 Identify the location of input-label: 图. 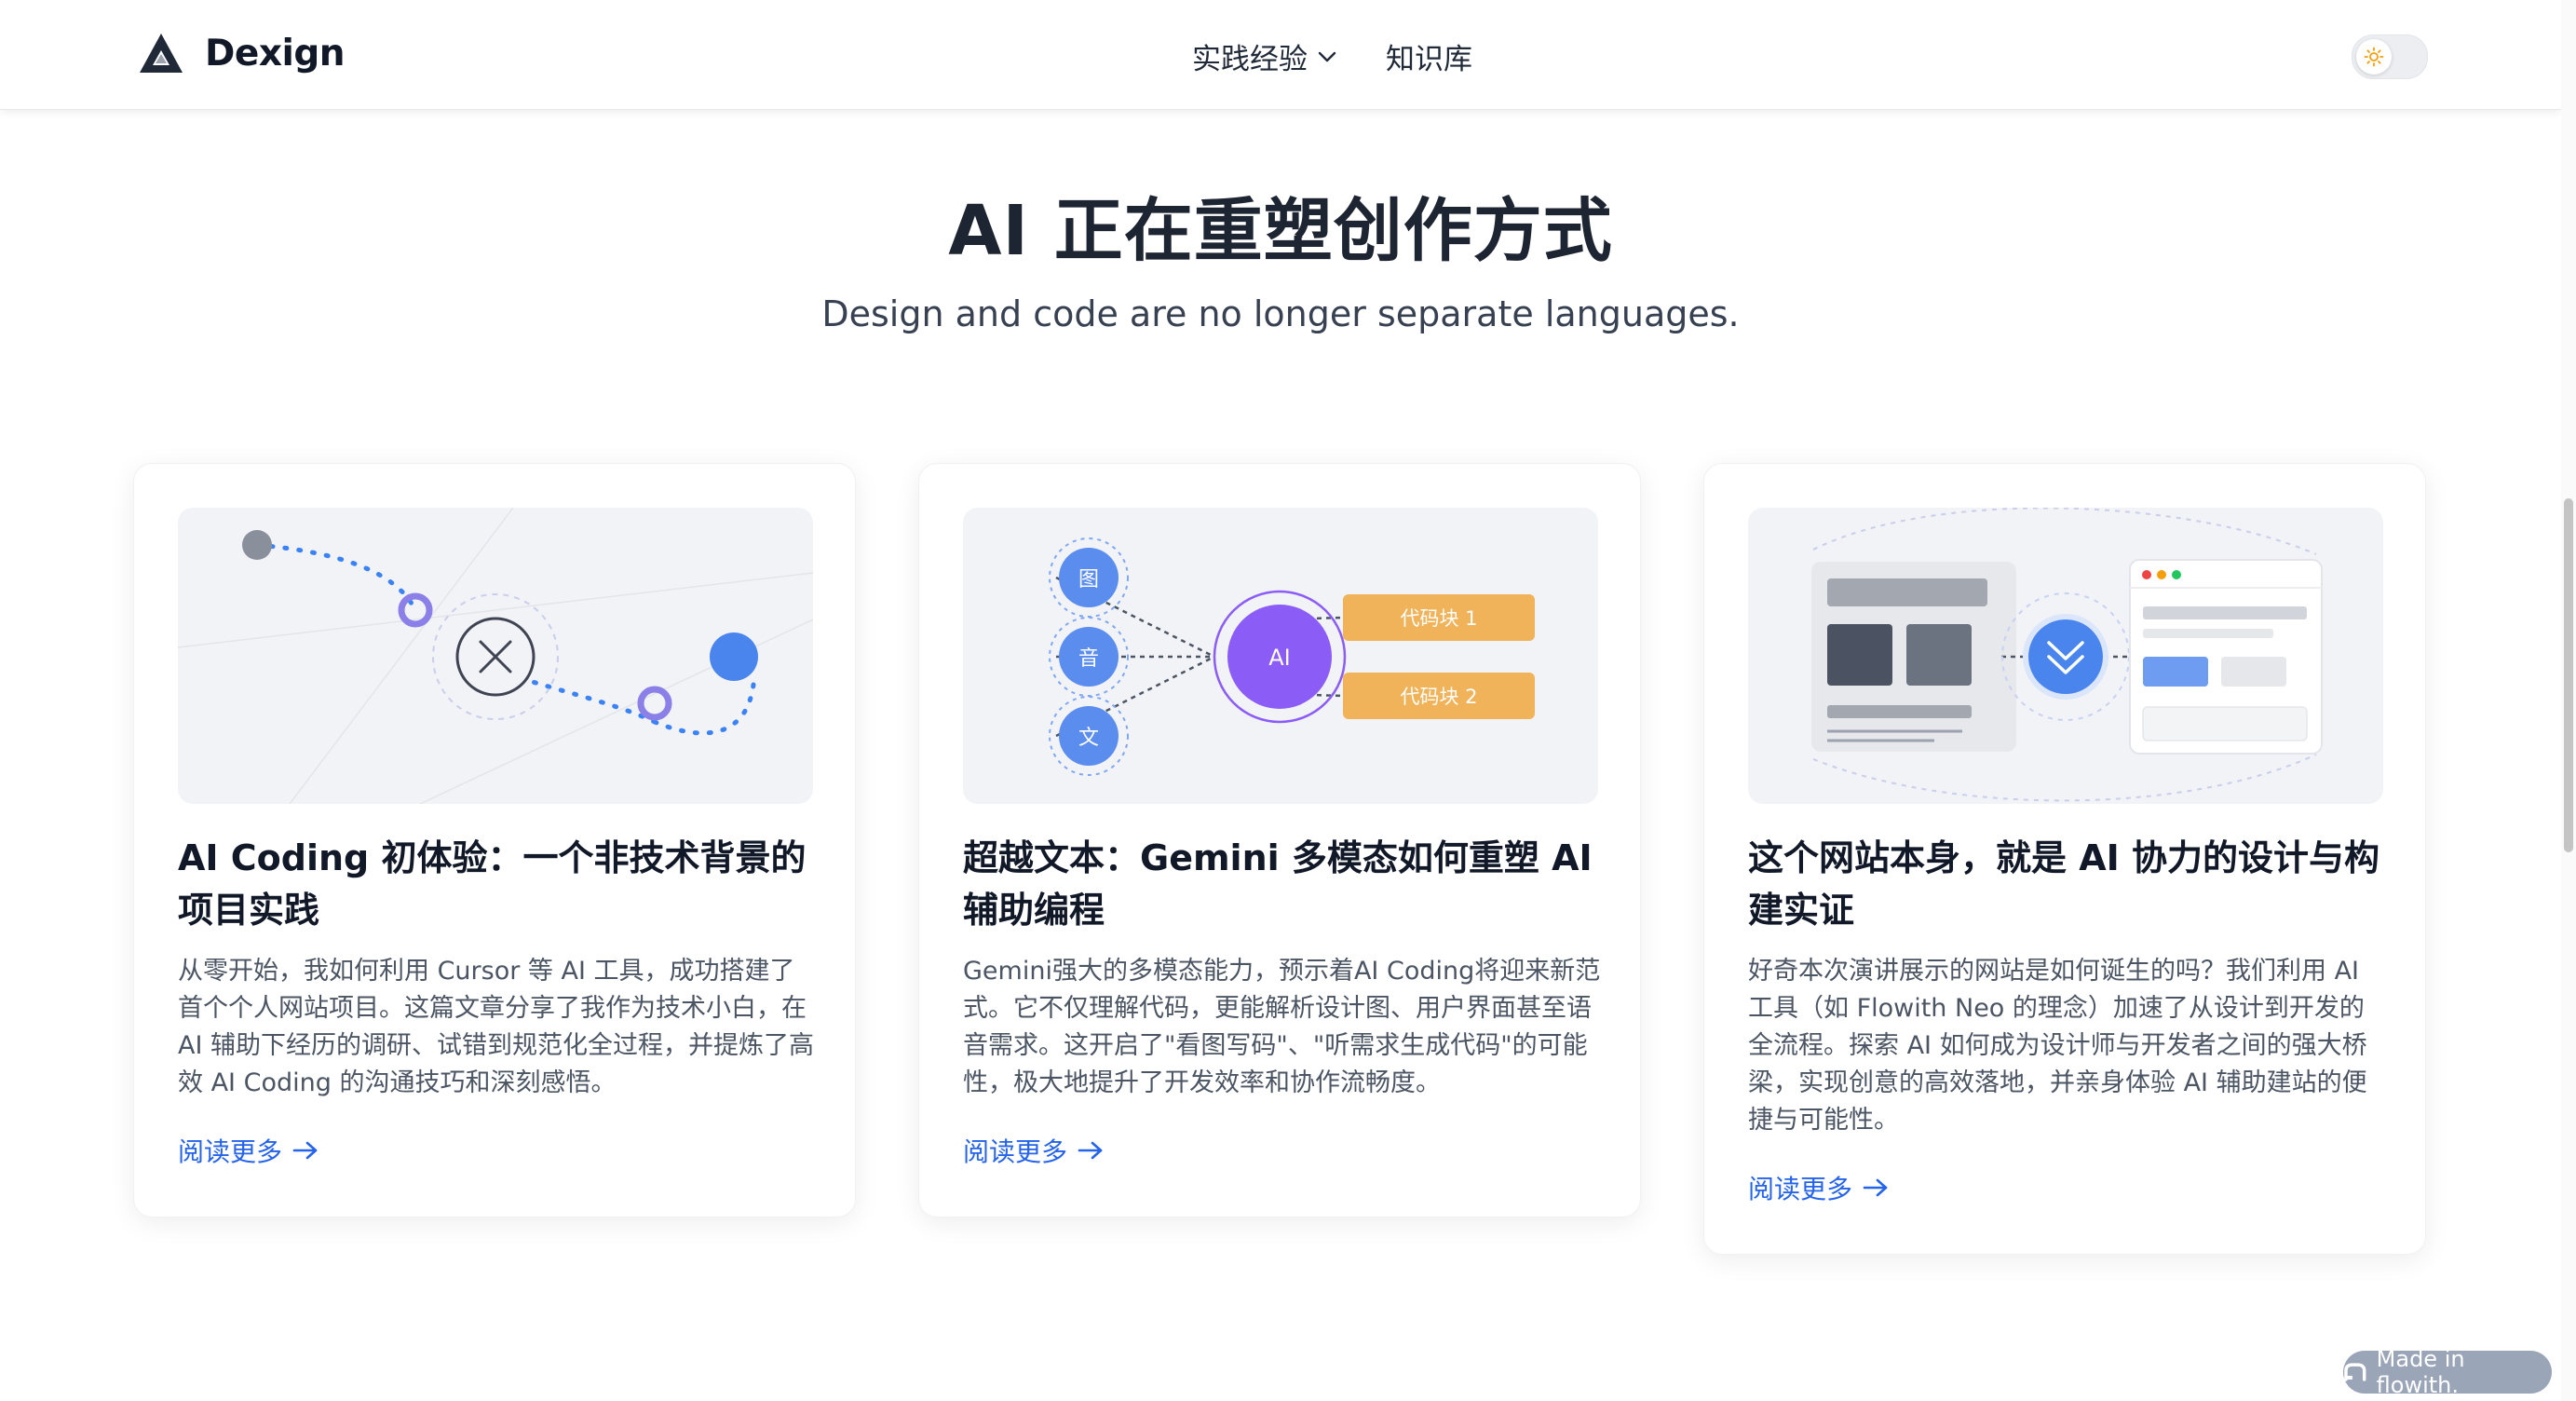
(1088, 580).